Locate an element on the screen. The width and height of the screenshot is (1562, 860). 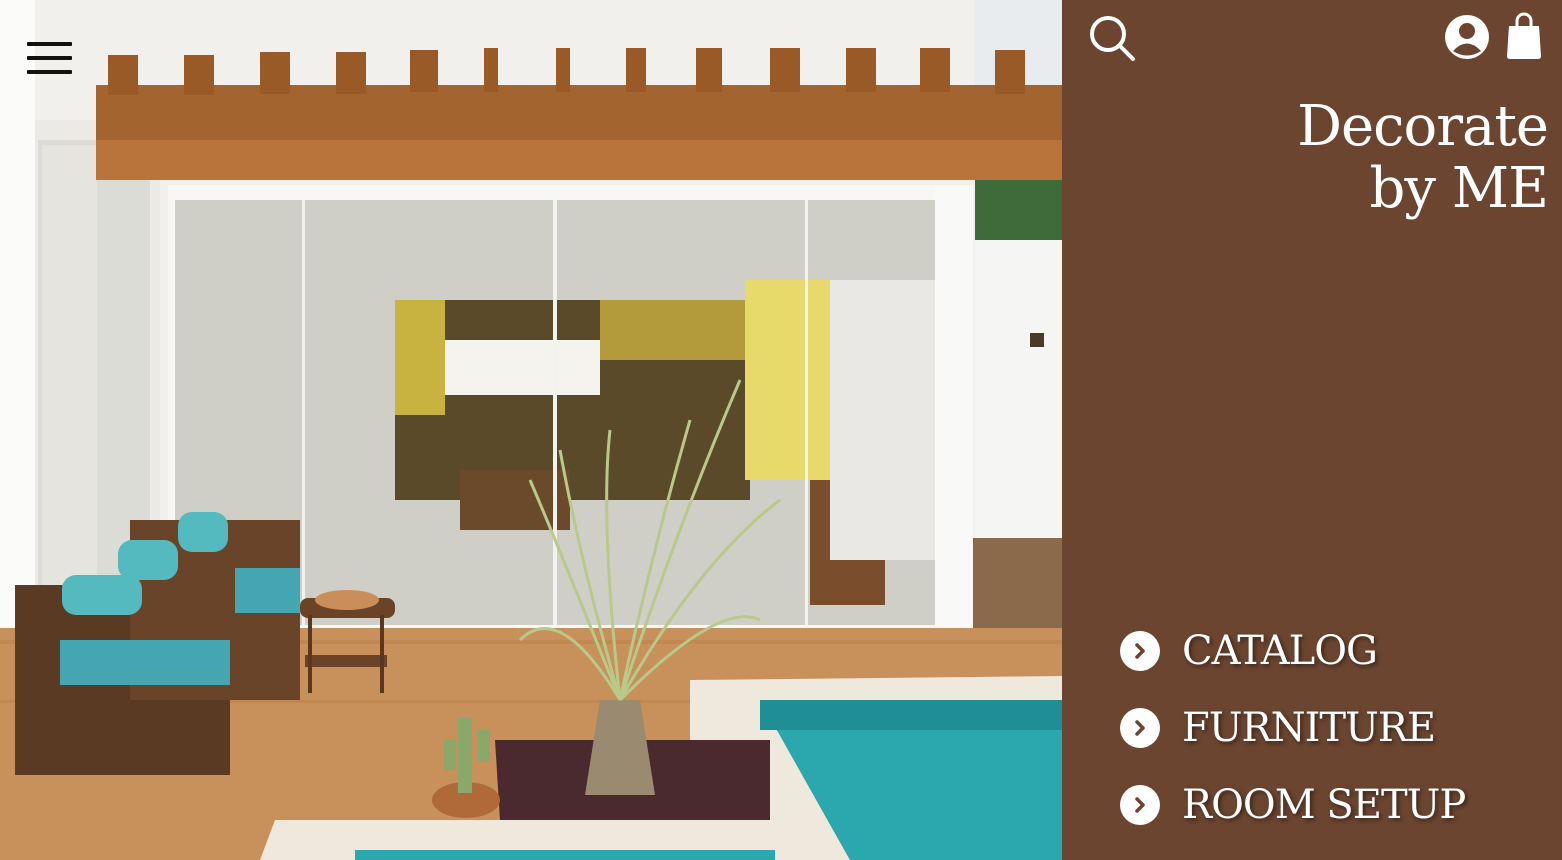
brand-line-2: by ME is located at coordinates (1459, 188).